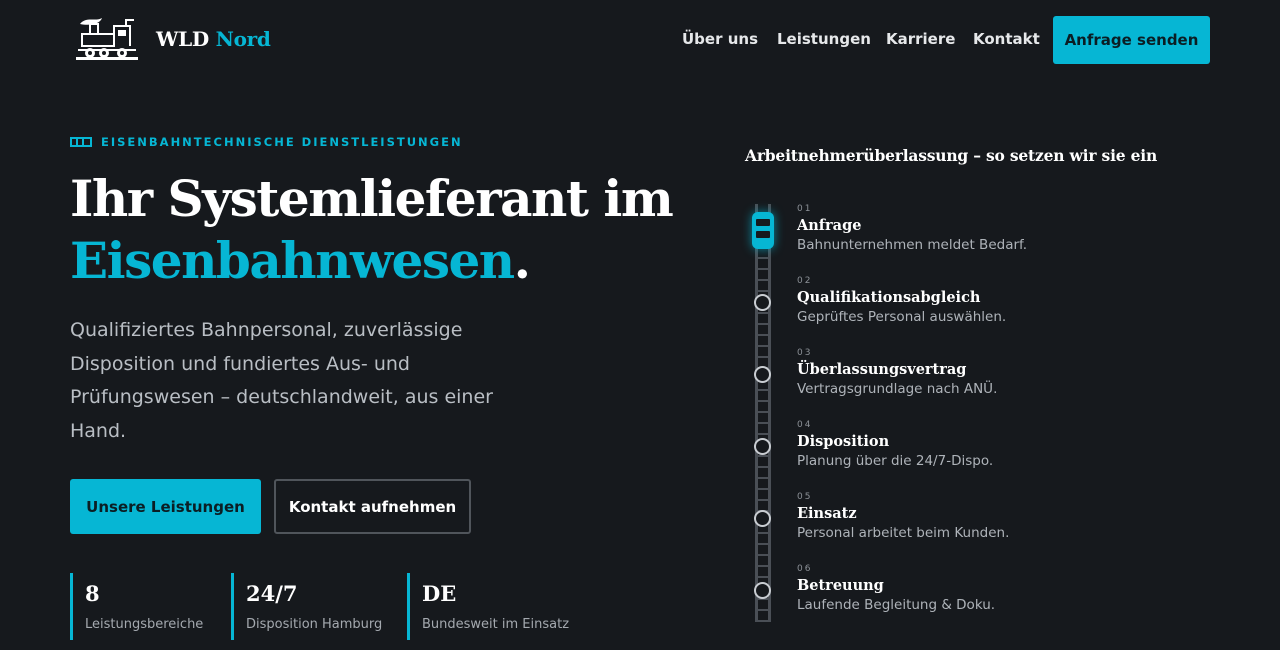 The width and height of the screenshot is (1280, 650). What do you see at coordinates (829, 225) in the screenshot?
I see `step-title: Anfrage` at bounding box center [829, 225].